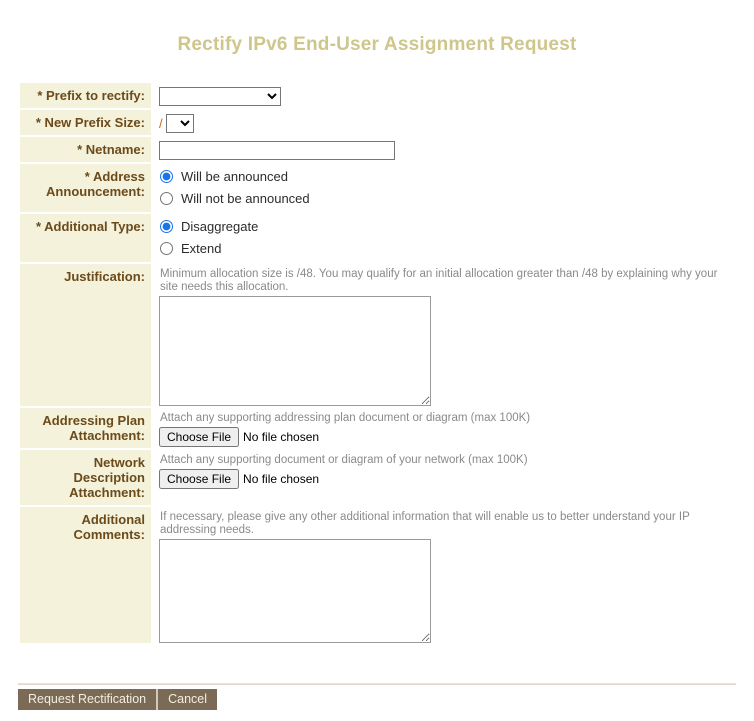 Image resolution: width=754 pixels, height=721 pixels. Describe the element at coordinates (446, 248) in the screenshot. I see `radio-option-extend: Extend` at that location.